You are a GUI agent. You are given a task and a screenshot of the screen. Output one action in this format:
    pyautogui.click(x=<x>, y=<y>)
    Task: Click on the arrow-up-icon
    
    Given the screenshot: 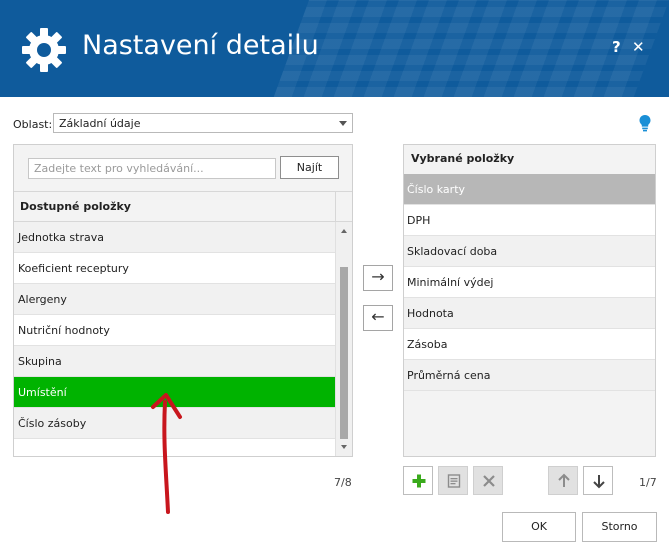 What is the action you would take?
    pyautogui.click(x=564, y=480)
    